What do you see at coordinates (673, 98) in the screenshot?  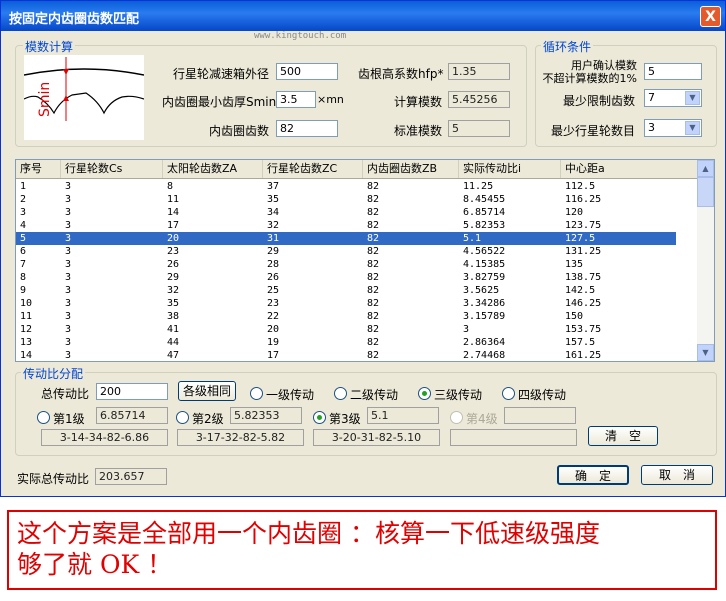 I see `min-limit-select: 7 ▼` at bounding box center [673, 98].